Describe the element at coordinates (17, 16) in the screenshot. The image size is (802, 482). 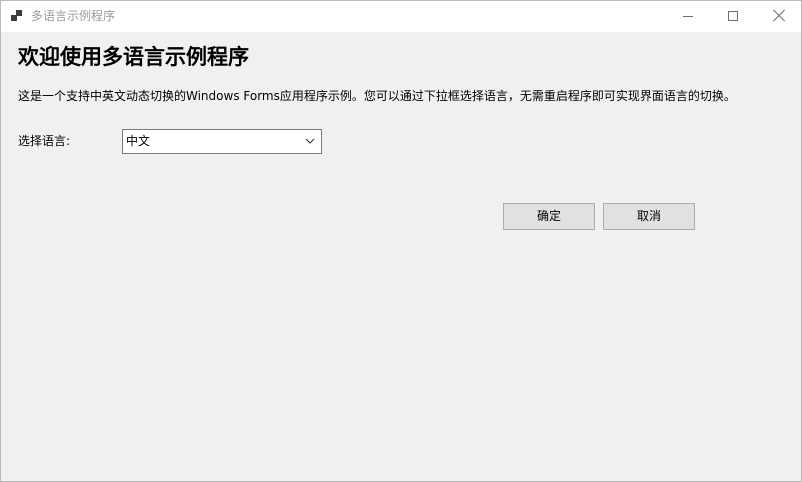
I see `app-window-icon` at that location.